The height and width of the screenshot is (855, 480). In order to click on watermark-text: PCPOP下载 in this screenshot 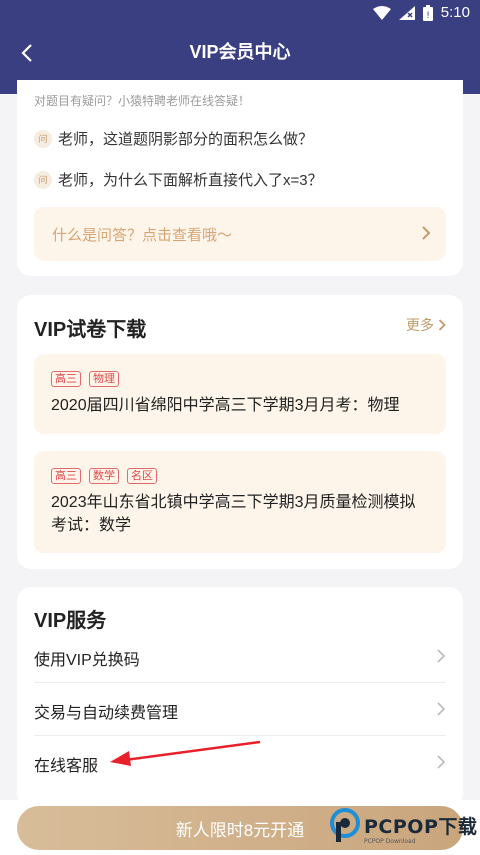, I will do `click(421, 826)`.